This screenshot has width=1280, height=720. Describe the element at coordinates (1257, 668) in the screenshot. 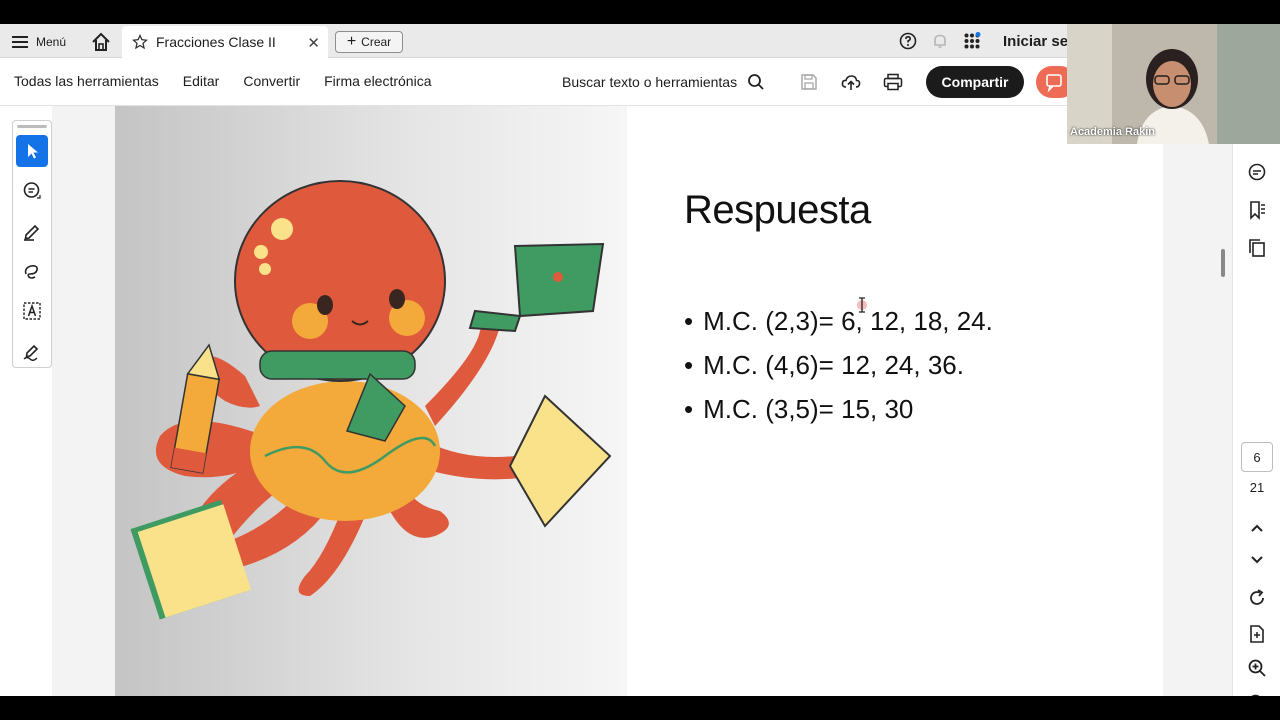

I see `zoom-in-icon` at that location.